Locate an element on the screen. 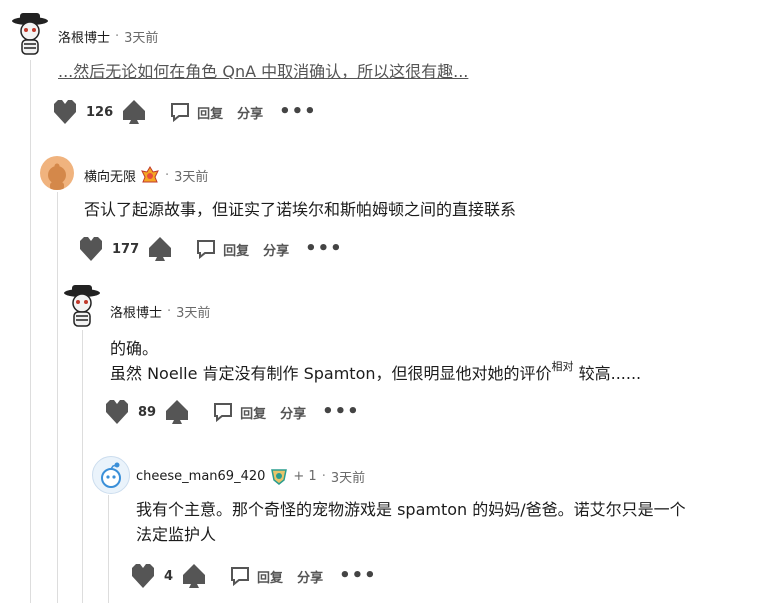  comment-actions: 126 回复 分享 ••• is located at coordinates (184, 112).